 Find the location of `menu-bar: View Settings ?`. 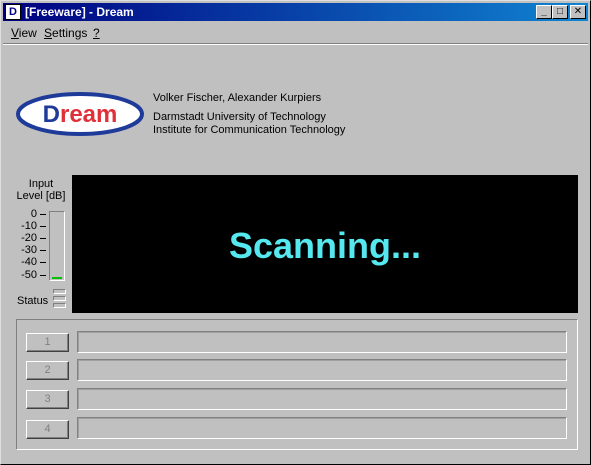

menu-bar: View Settings ? is located at coordinates (295, 33).